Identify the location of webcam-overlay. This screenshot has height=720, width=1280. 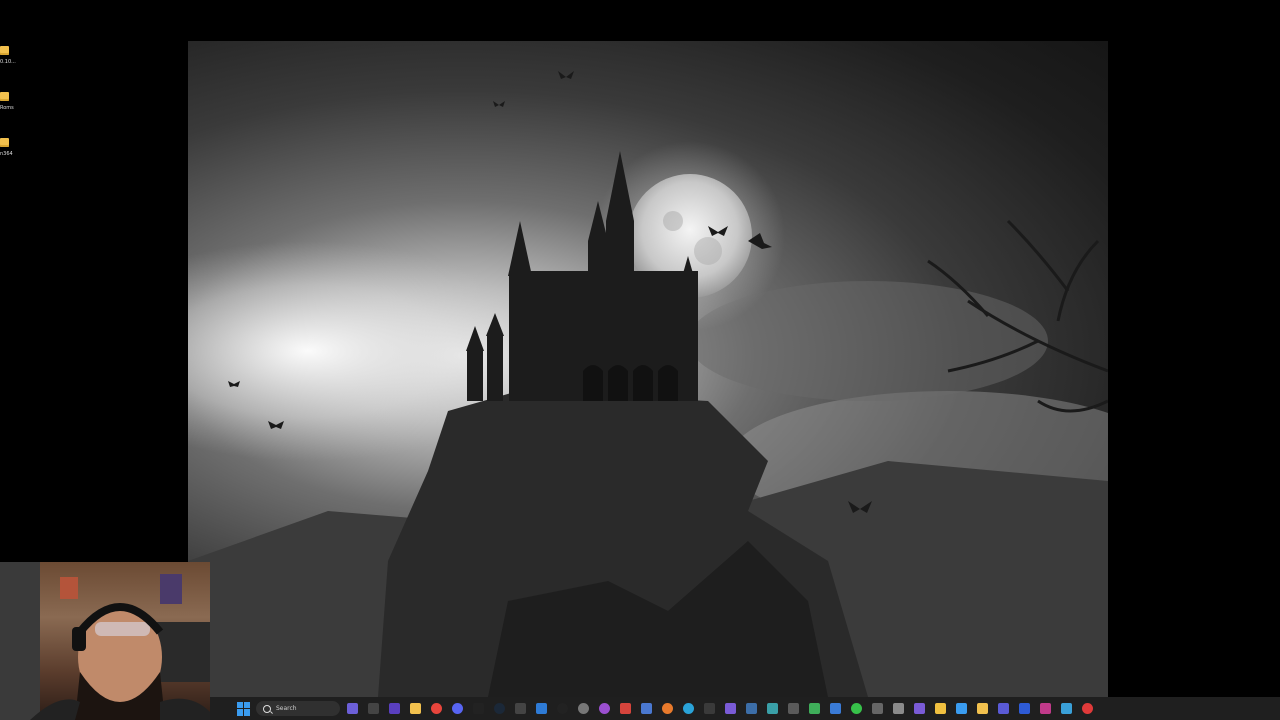
(105, 641).